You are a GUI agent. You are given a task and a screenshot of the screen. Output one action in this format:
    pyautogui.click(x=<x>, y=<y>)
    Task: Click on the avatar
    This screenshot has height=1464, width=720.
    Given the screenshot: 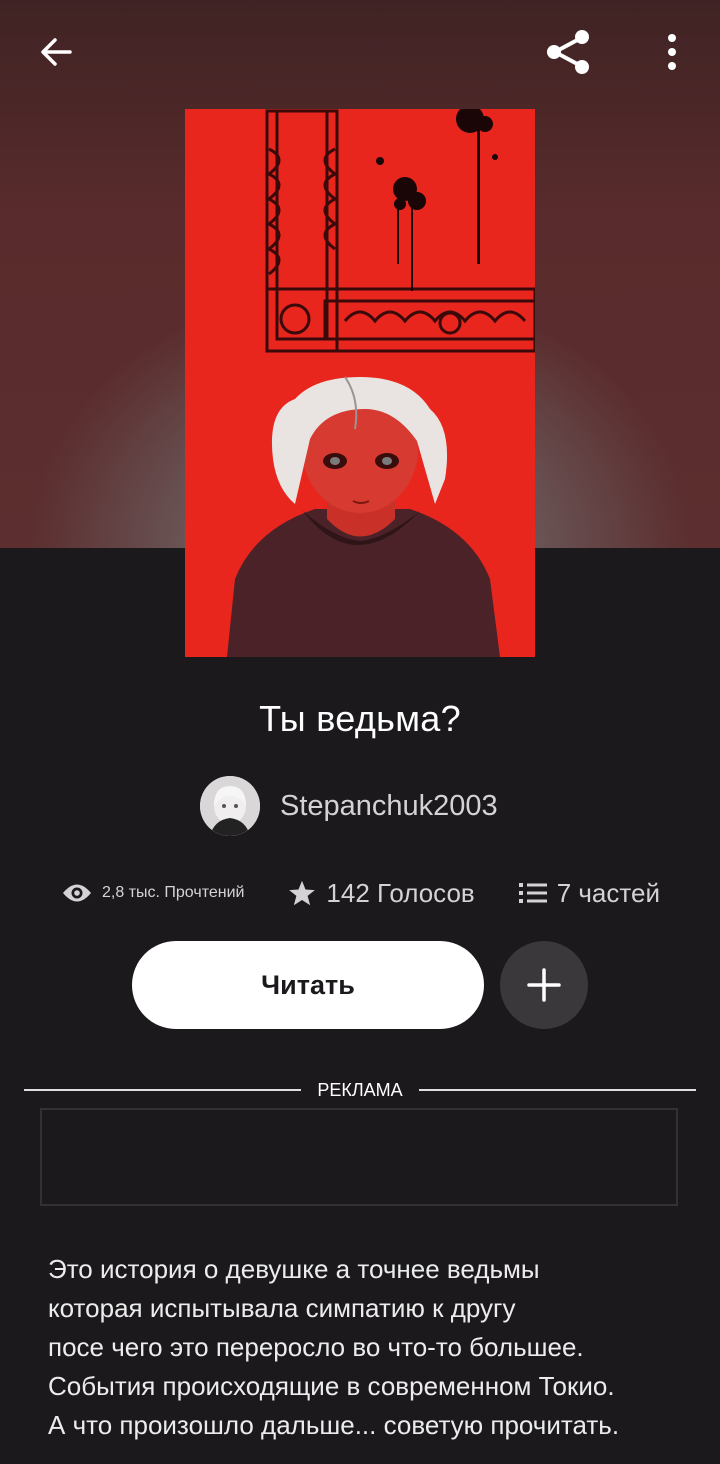 What is the action you would take?
    pyautogui.click(x=230, y=806)
    